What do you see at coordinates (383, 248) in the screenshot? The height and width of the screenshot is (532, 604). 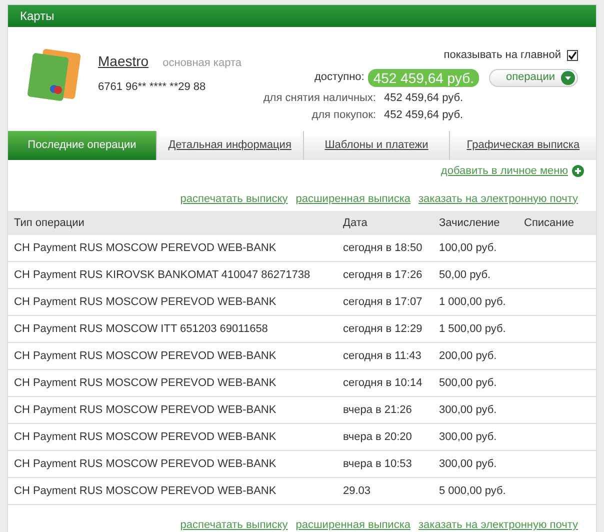 I see `table-cell-text: сегодня в 18:50` at bounding box center [383, 248].